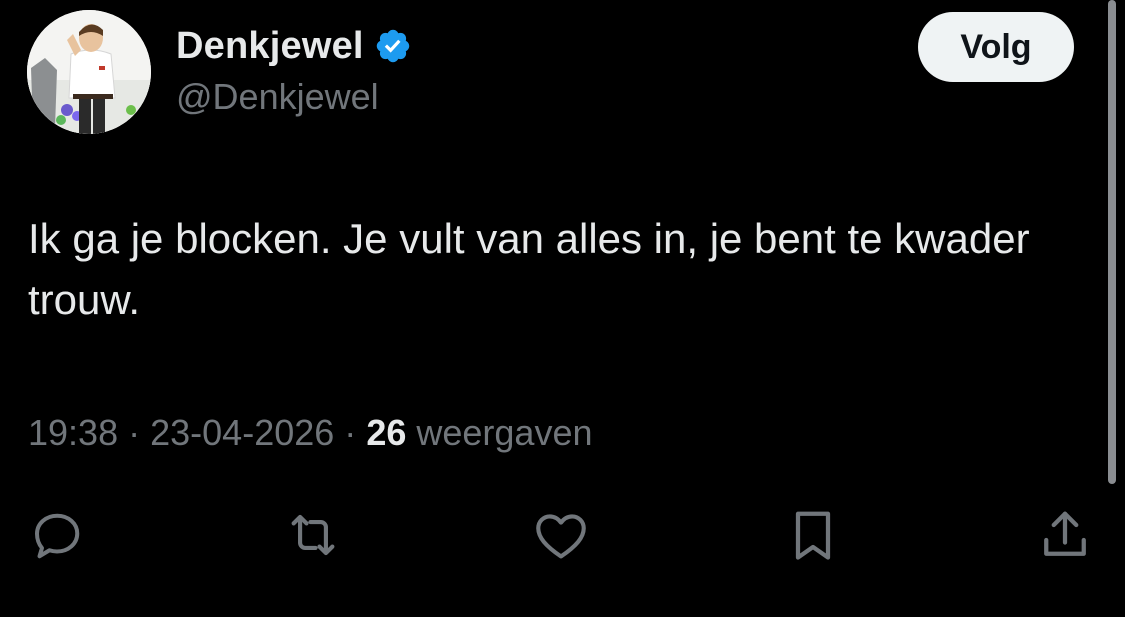 This screenshot has width=1125, height=617. What do you see at coordinates (73, 432) in the screenshot?
I see `tweet-time: 19:38` at bounding box center [73, 432].